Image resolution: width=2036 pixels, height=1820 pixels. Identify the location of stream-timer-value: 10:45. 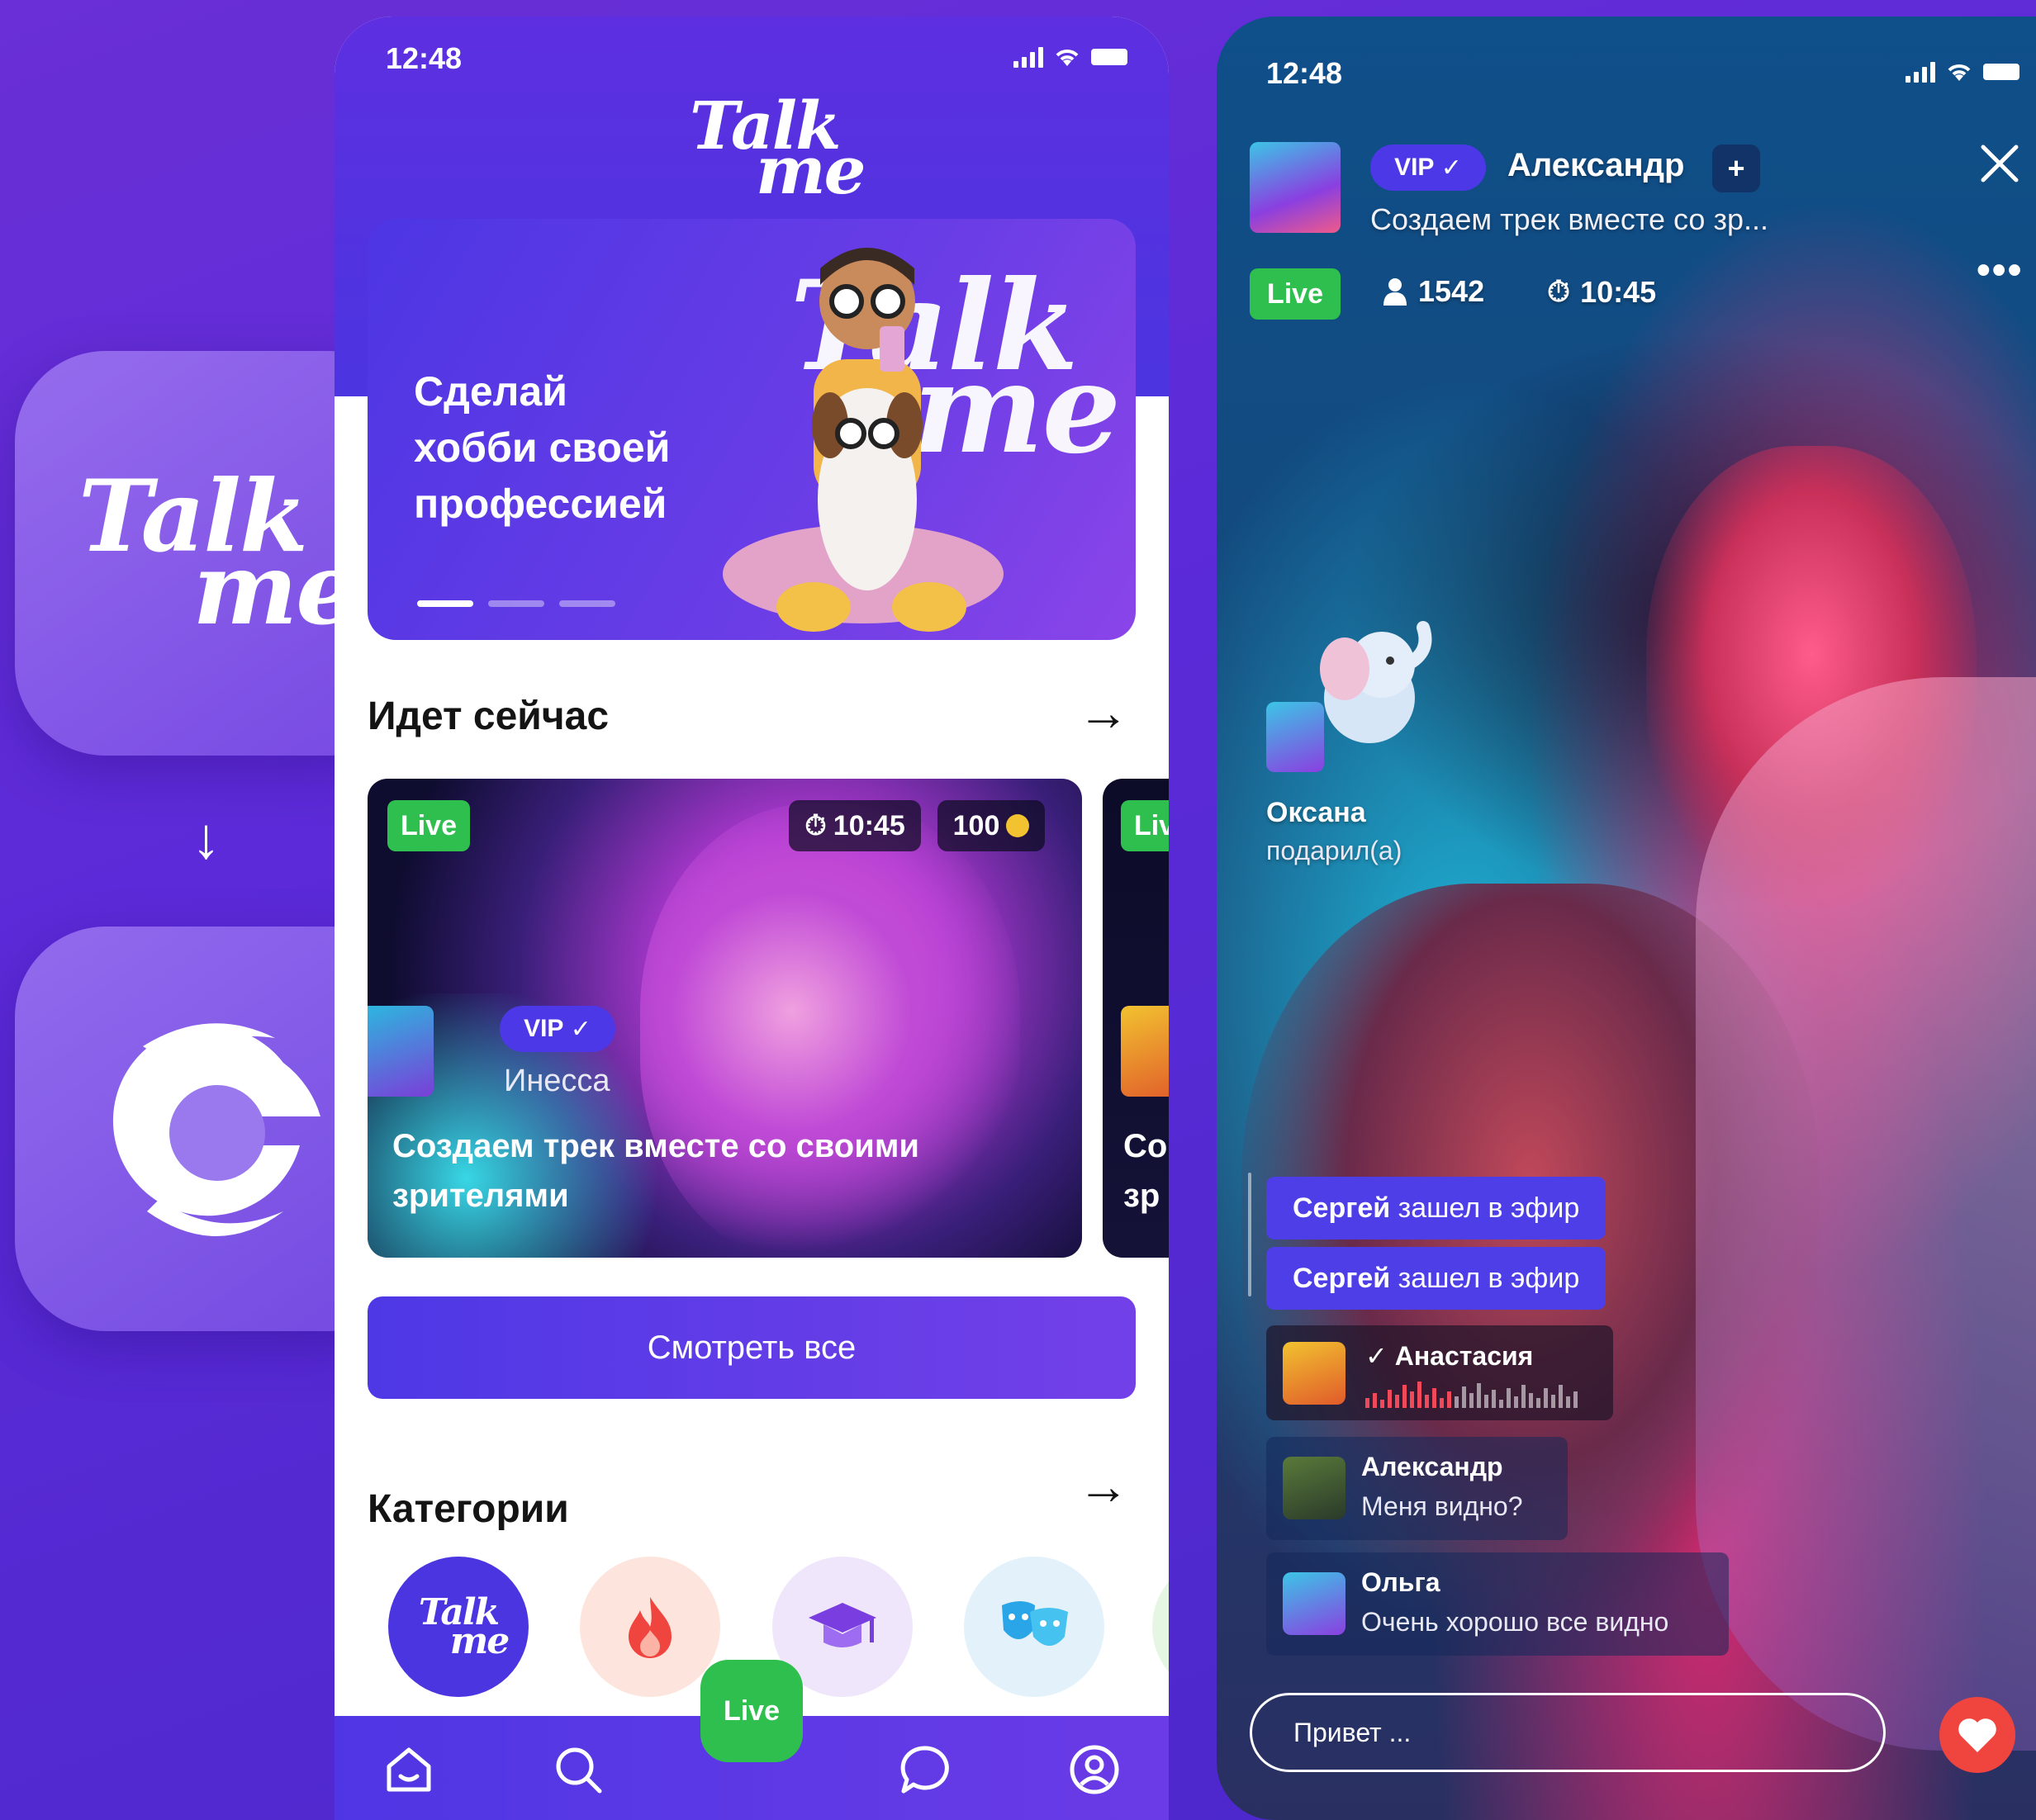
(869, 825).